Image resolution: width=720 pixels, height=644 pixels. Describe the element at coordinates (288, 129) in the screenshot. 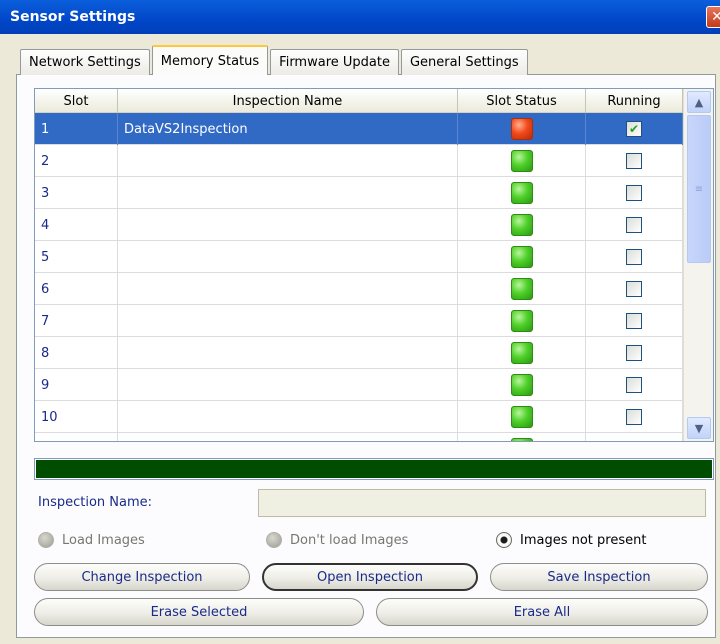

I see `inspection-name-cell: DataVS2Inspection` at that location.